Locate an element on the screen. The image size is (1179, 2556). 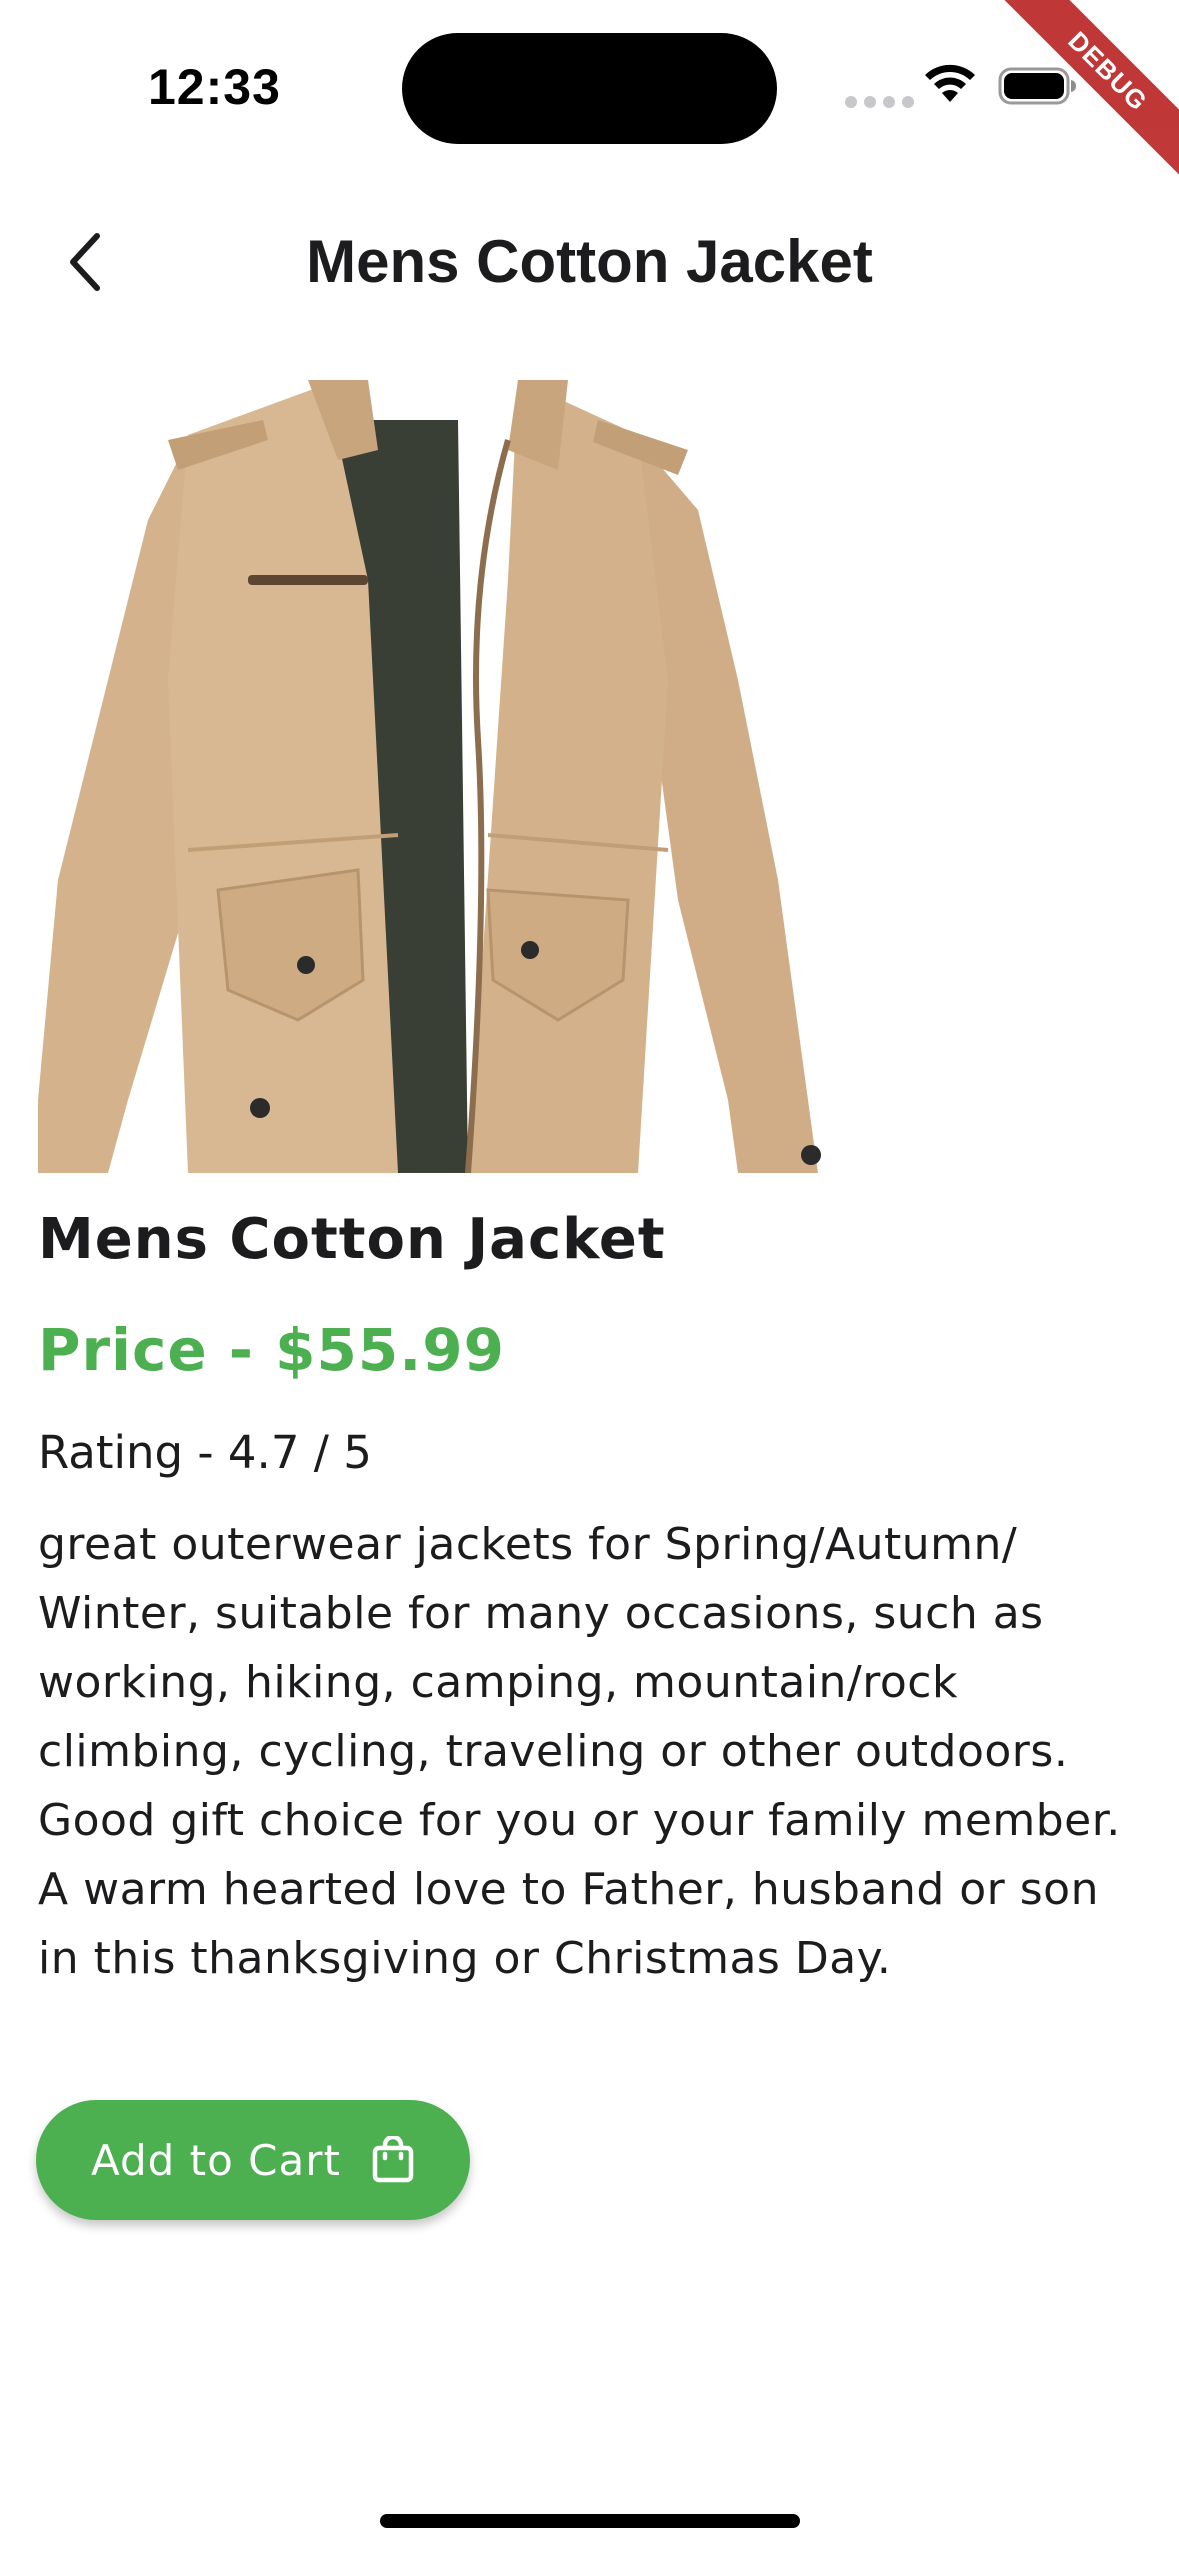
chevron-left-icon is located at coordinates (85, 262).